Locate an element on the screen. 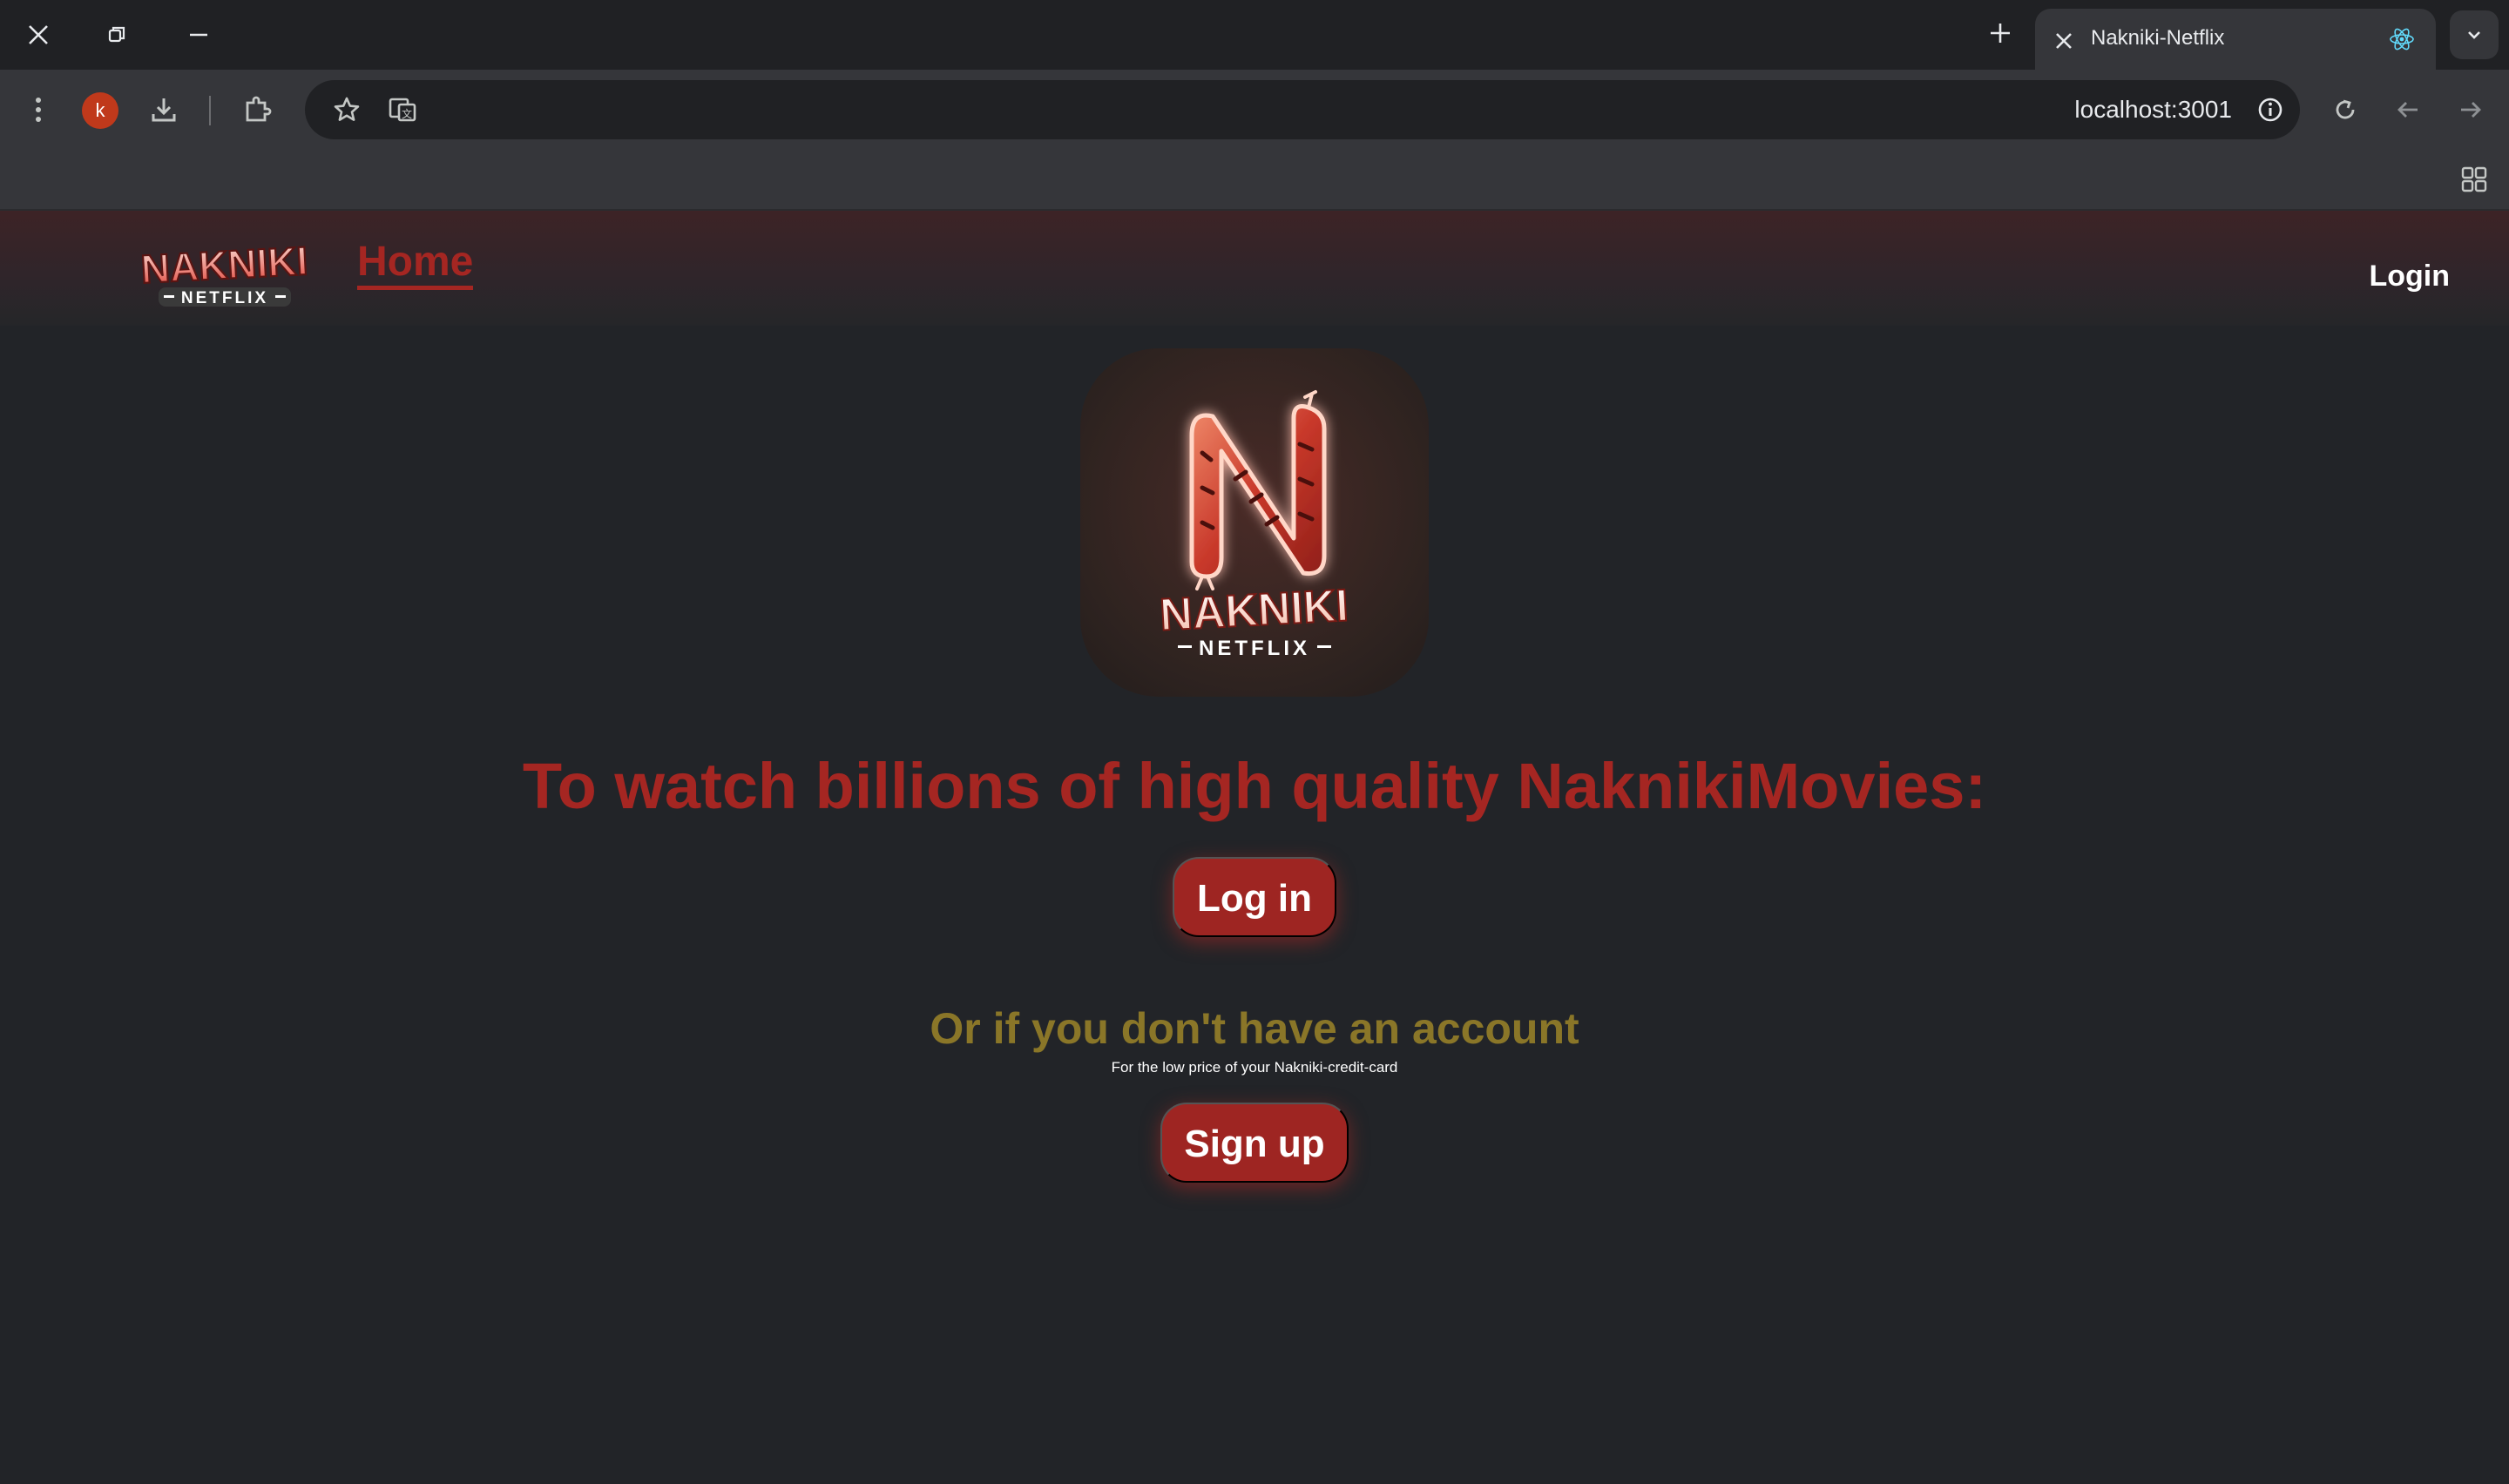 The image size is (2509, 1484). svg-text: 文 is located at coordinates (407, 114).